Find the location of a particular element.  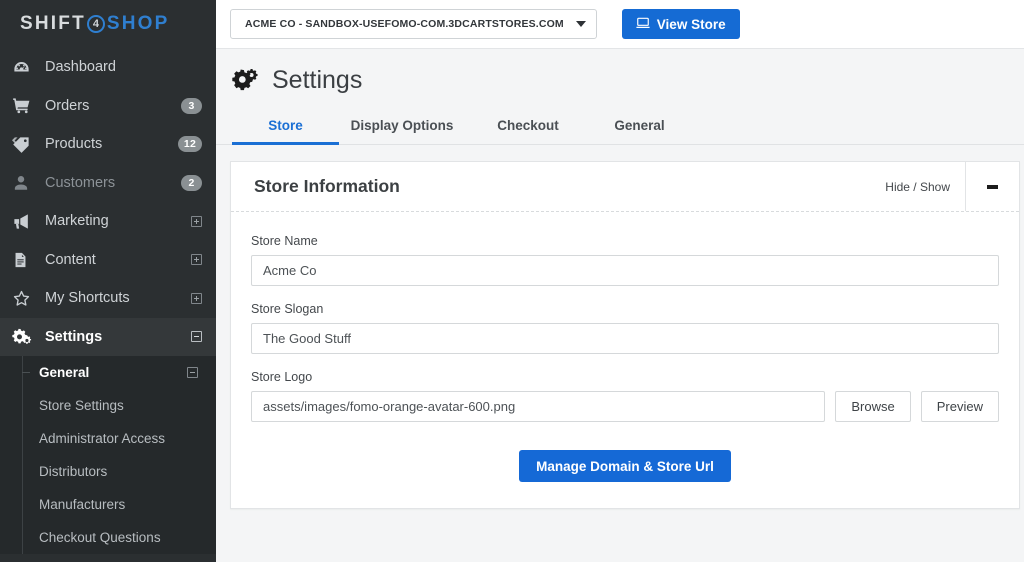

logo-text-shift: SHIFT is located at coordinates (53, 23).